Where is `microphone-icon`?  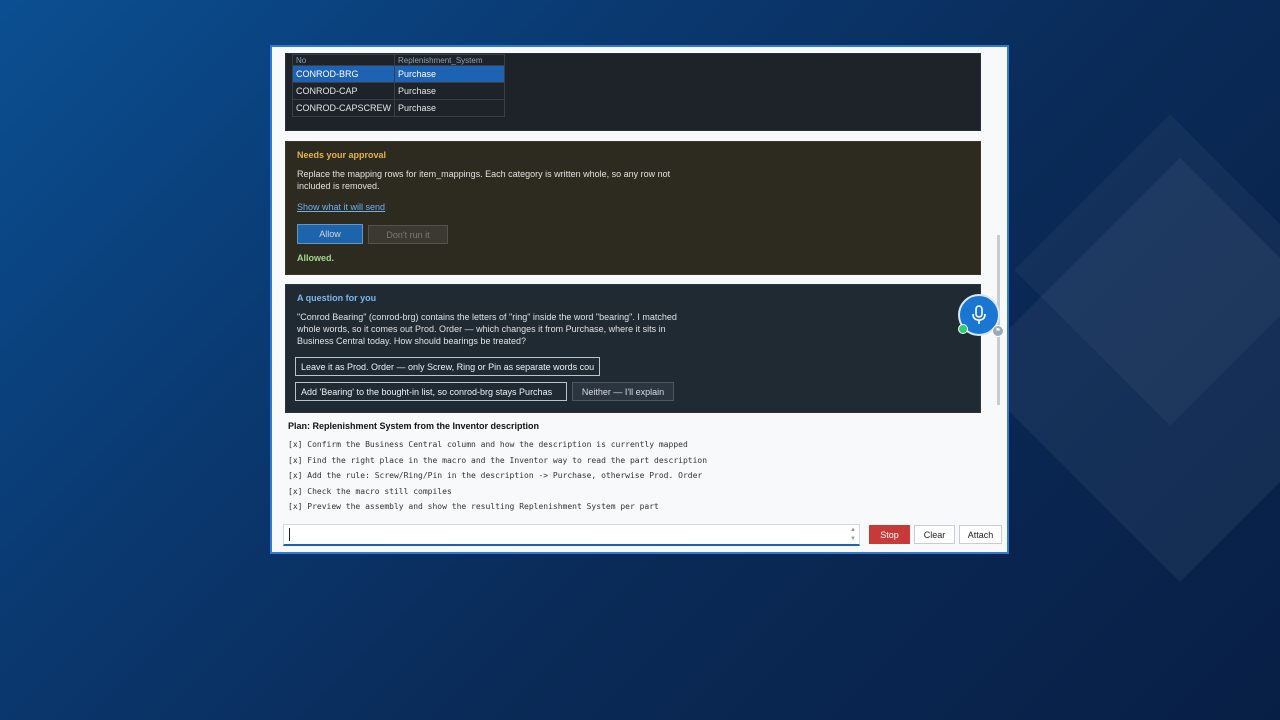
microphone-icon is located at coordinates (979, 314).